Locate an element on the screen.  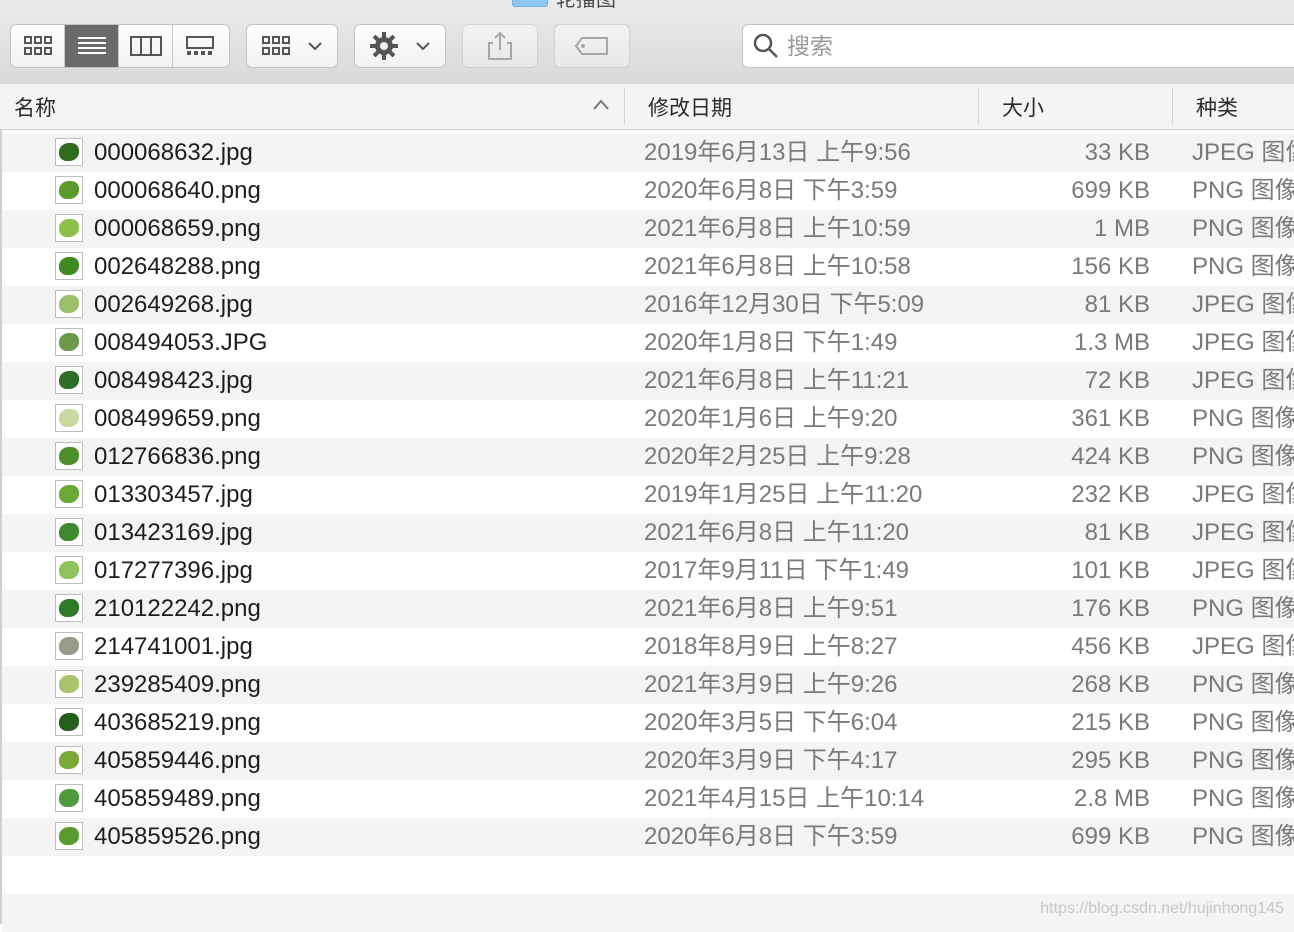
search-field is located at coordinates (1018, 46).